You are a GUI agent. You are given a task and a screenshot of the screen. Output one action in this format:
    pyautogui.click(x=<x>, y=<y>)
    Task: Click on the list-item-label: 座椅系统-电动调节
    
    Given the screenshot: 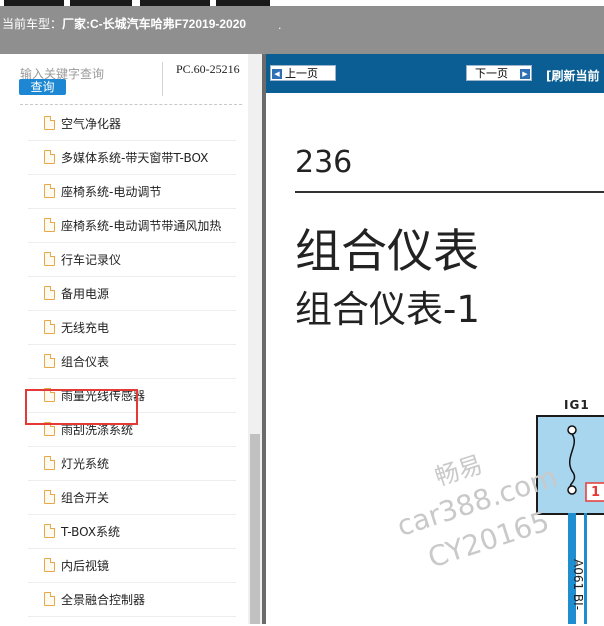 What is the action you would take?
    pyautogui.click(x=111, y=192)
    